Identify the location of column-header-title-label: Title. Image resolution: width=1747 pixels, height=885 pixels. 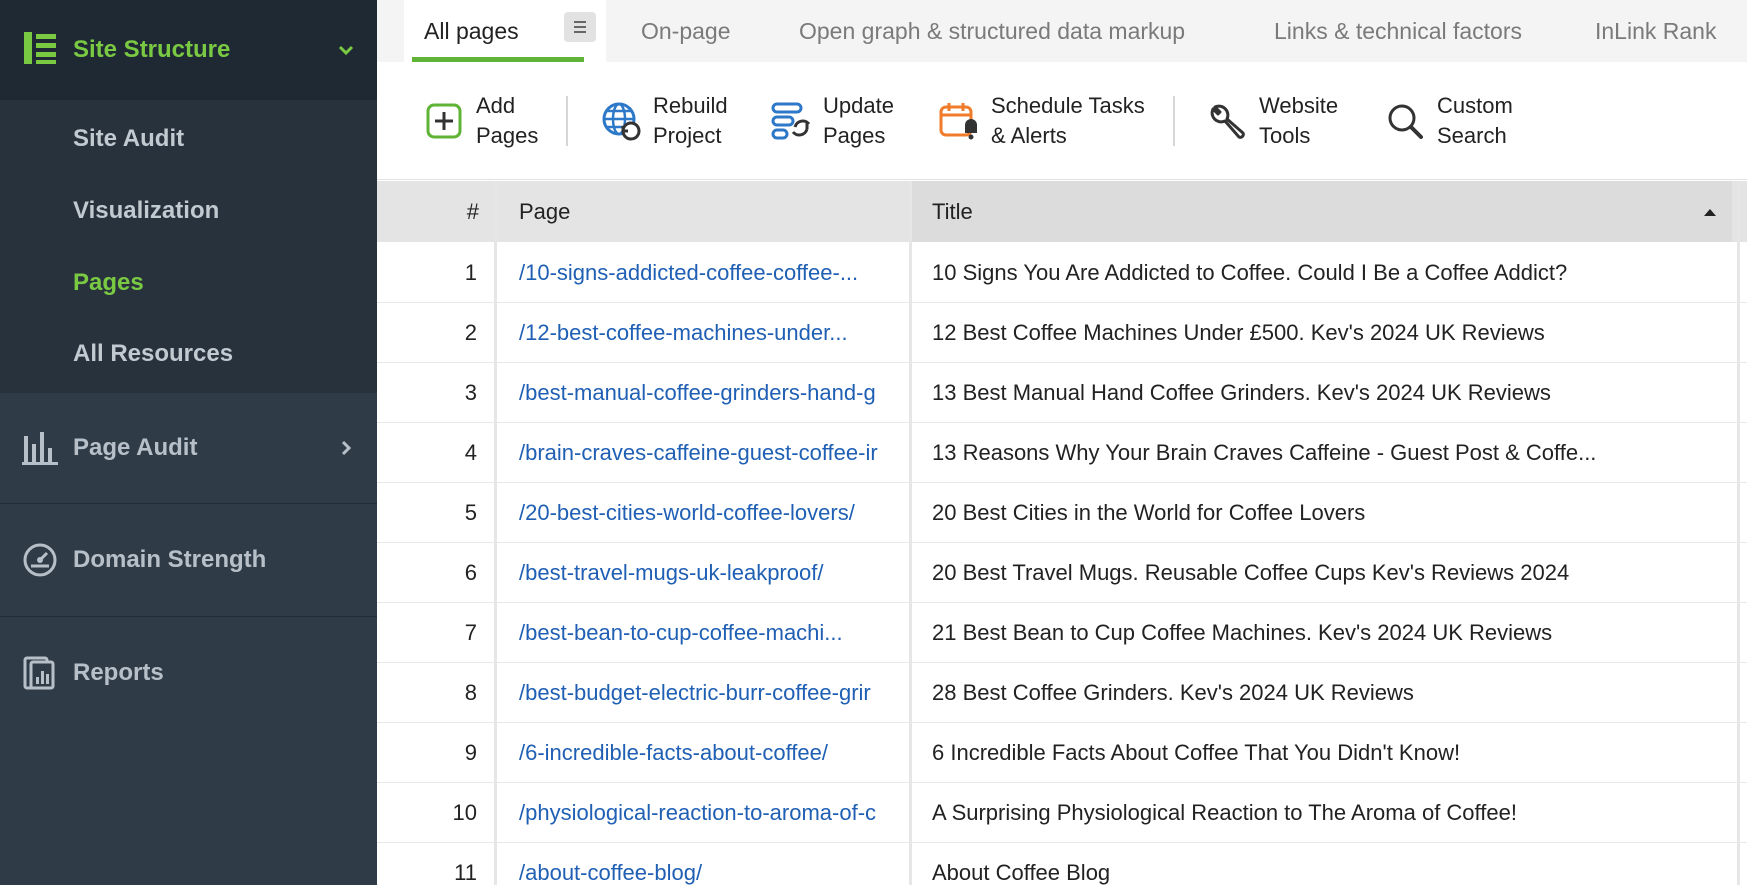
(952, 211).